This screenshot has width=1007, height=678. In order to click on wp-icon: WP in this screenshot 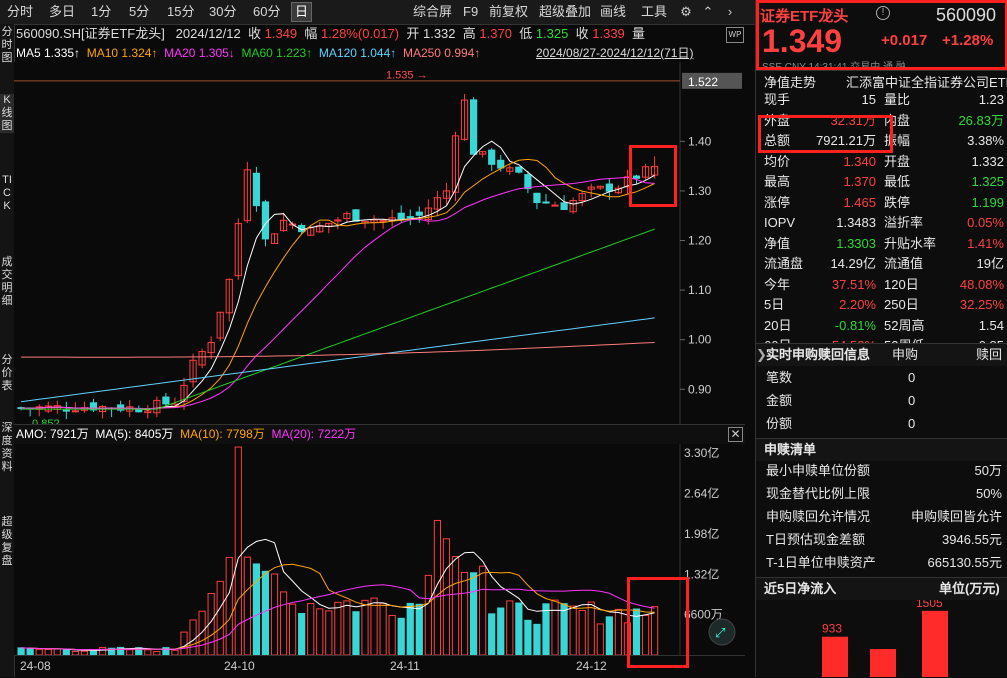, I will do `click(735, 35)`.